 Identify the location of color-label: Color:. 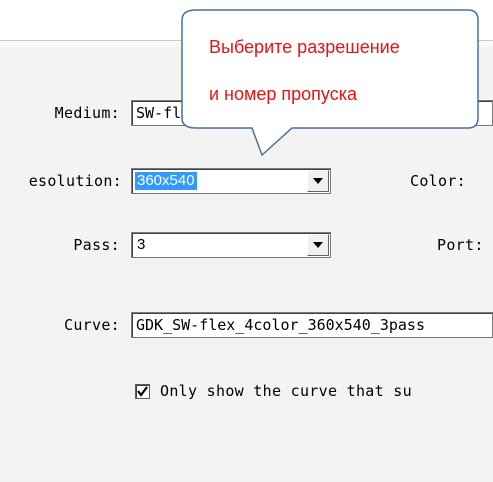
(438, 181).